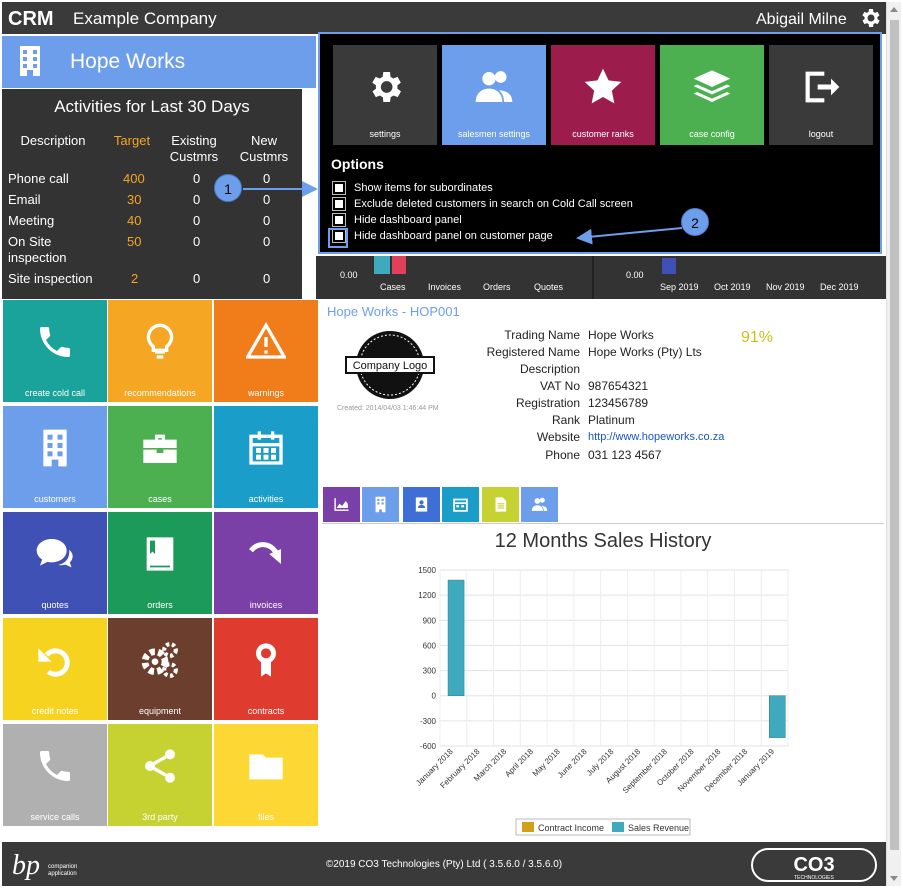  I want to click on legend-swatch, so click(528, 827).